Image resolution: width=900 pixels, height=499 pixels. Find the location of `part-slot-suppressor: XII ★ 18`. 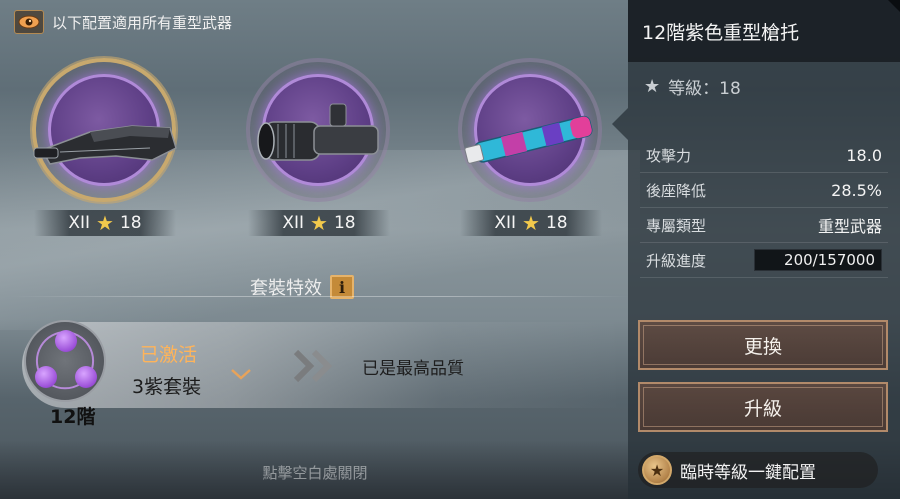

part-slot-suppressor: XII ★ 18 is located at coordinates (530, 158).